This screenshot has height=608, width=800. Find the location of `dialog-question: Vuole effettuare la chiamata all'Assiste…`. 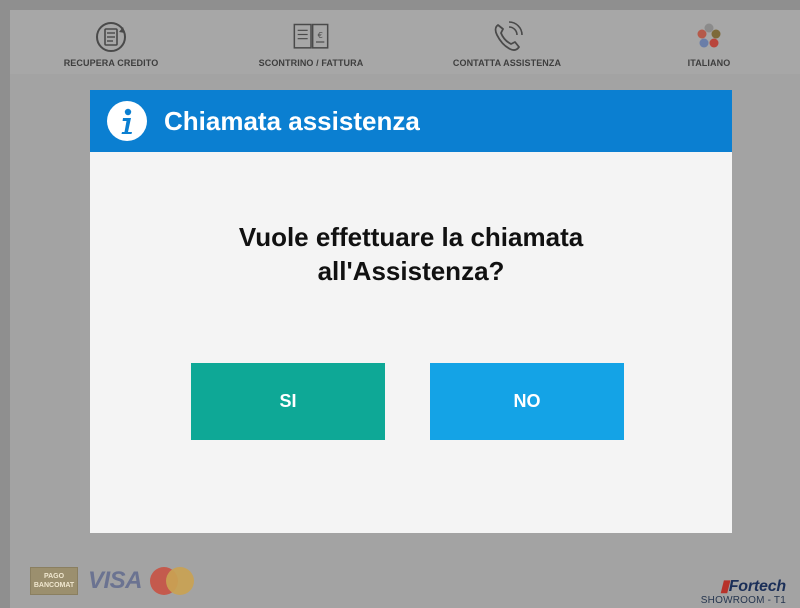

dialog-question: Vuole effettuare la chiamata all'Assiste… is located at coordinates (411, 254).